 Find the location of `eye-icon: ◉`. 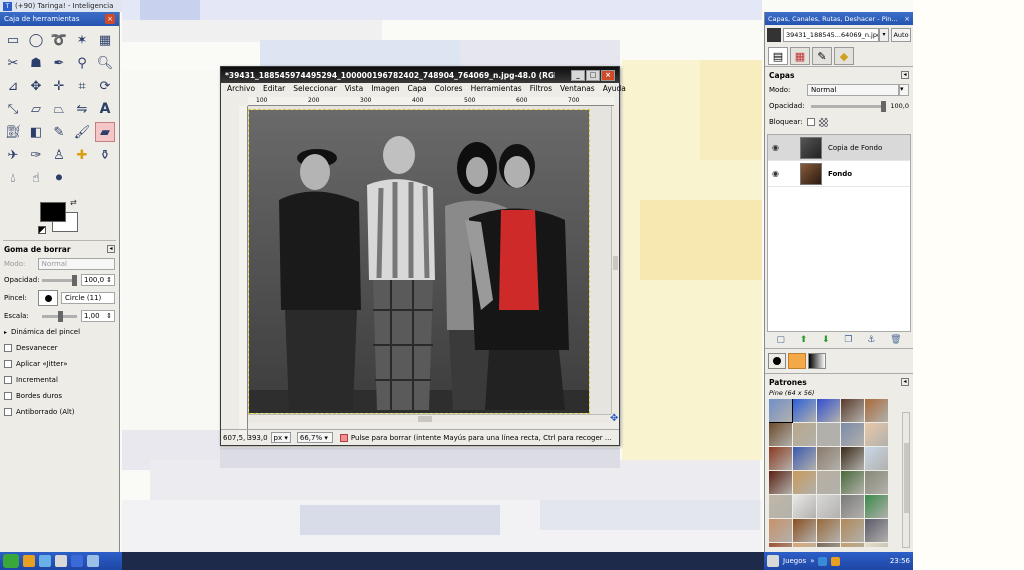

eye-icon: ◉ is located at coordinates (779, 173).